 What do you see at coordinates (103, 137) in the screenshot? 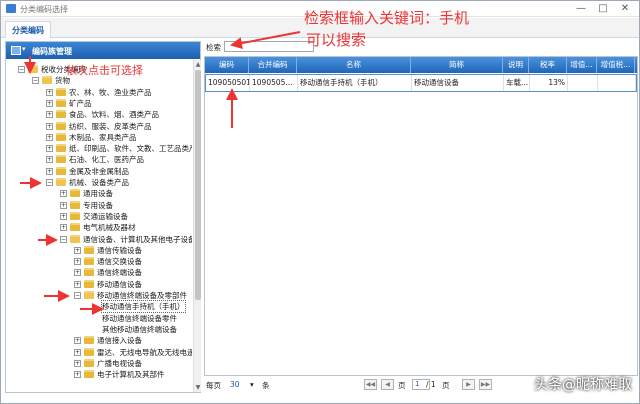
I see `tree-node-label: 木制品、家具类产品` at bounding box center [103, 137].